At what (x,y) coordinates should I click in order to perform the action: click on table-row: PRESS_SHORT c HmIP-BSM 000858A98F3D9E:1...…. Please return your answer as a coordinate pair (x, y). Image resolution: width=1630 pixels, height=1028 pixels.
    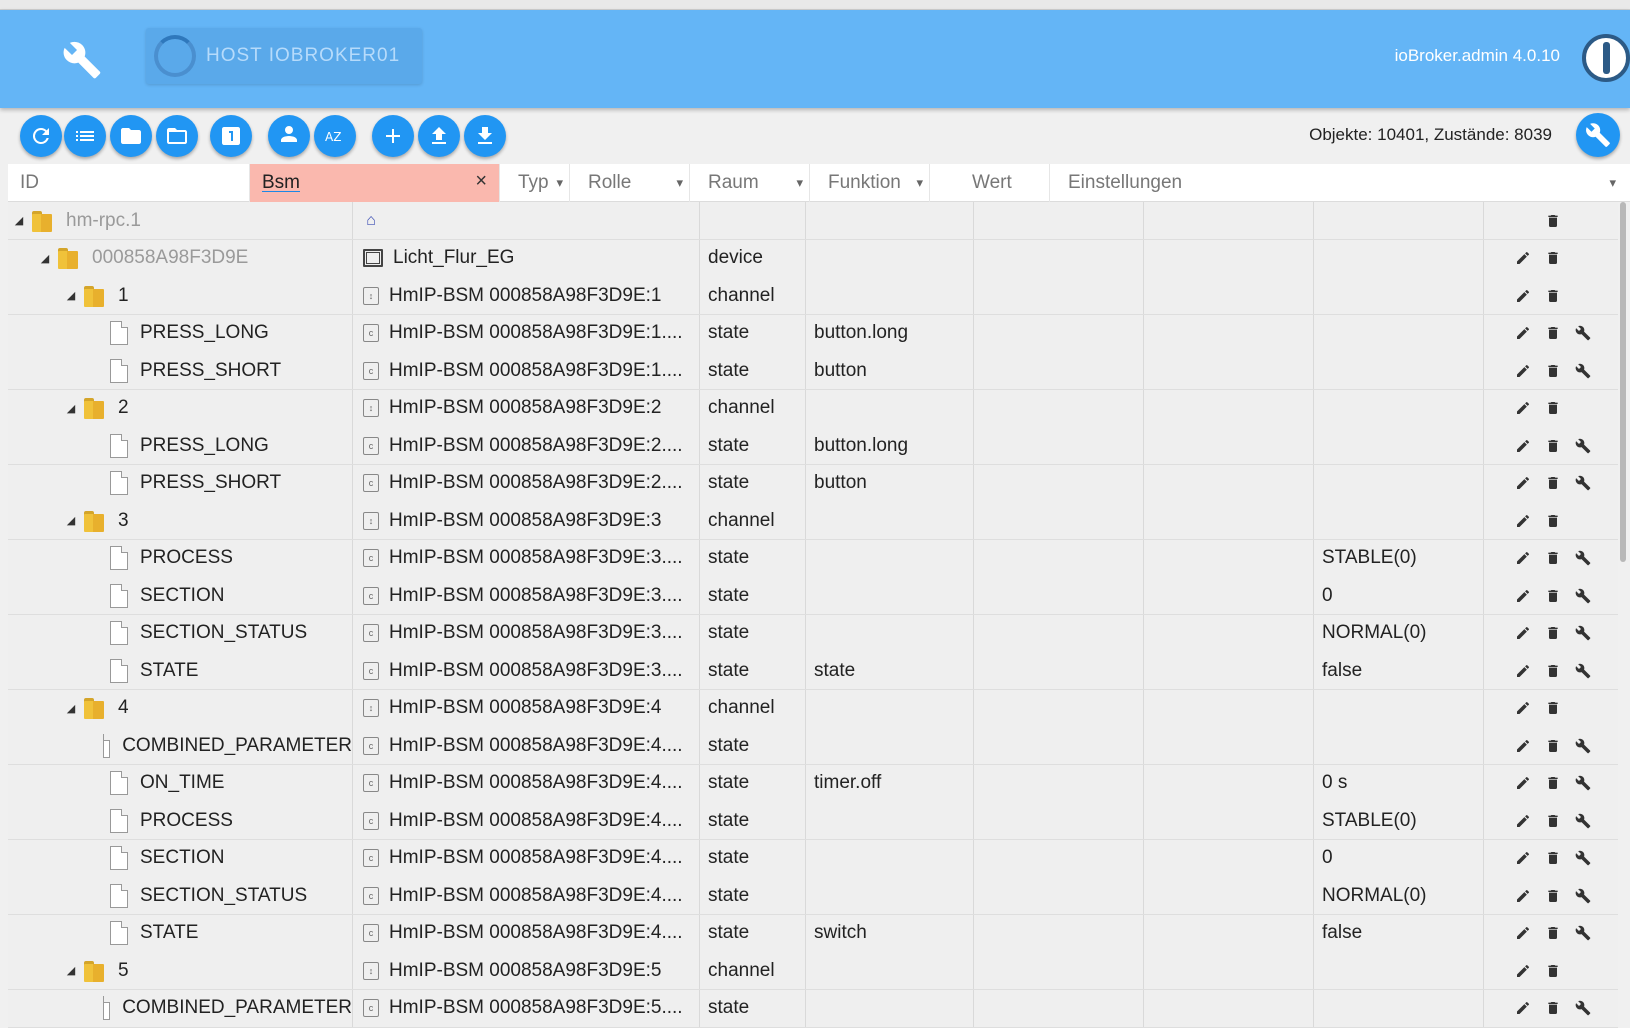
    Looking at the image, I should click on (813, 371).